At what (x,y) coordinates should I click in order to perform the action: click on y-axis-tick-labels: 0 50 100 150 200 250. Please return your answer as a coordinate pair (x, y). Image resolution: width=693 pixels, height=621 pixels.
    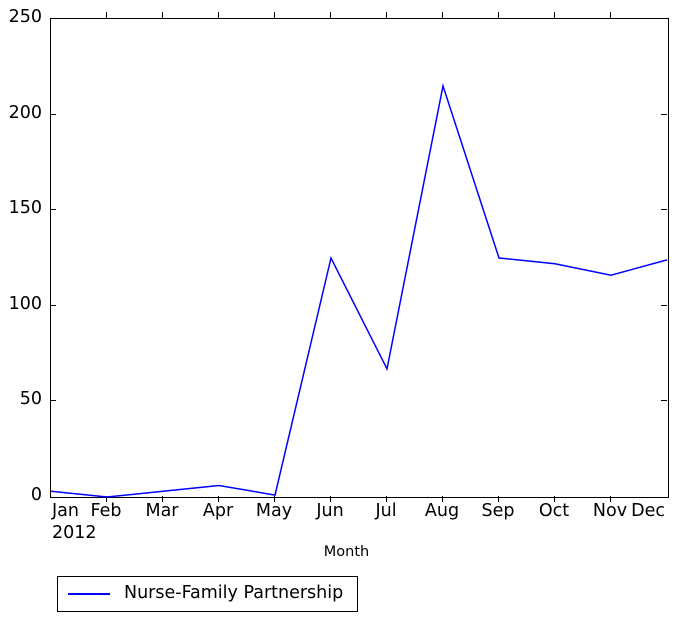
    Looking at the image, I should click on (21, 310).